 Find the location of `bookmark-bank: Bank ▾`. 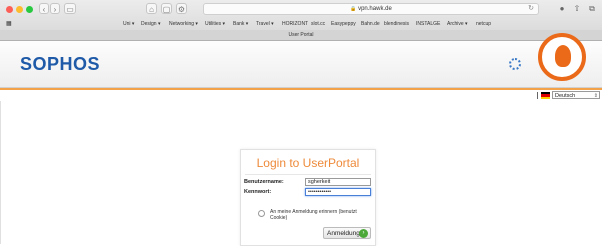

bookmark-bank: Bank ▾ is located at coordinates (240, 24).